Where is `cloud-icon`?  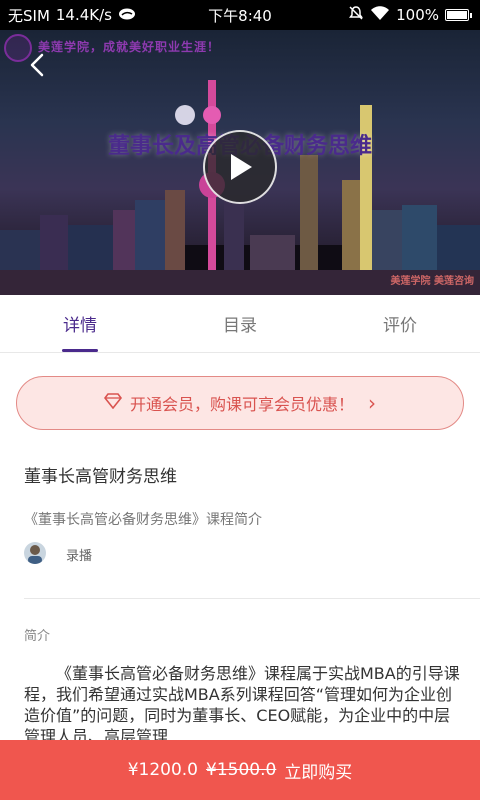
cloud-icon is located at coordinates (127, 15).